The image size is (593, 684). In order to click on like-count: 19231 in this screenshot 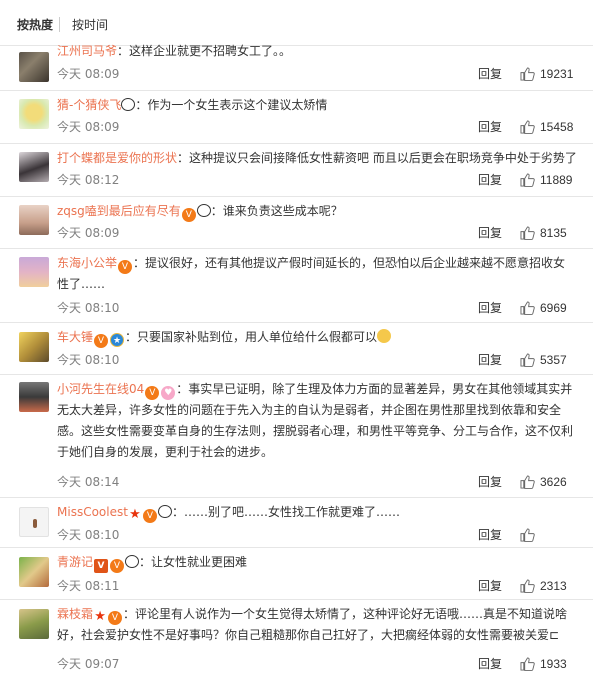, I will do `click(557, 74)`.